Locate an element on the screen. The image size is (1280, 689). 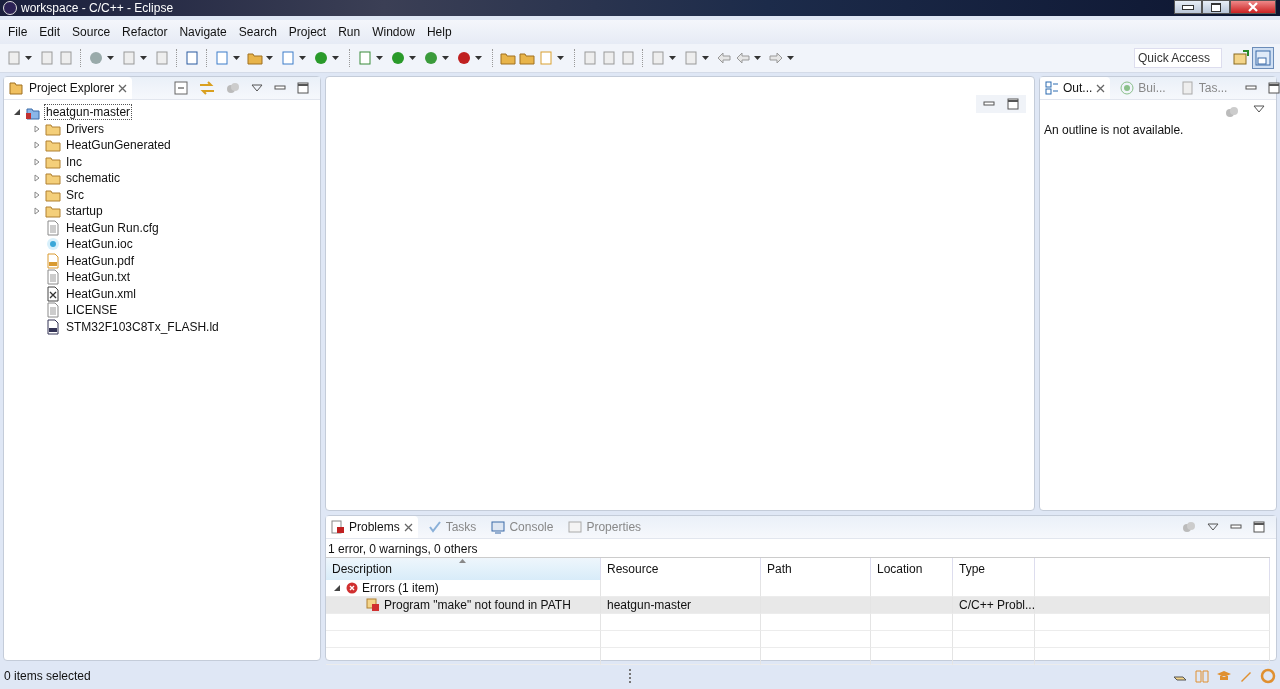
menu-item: File is located at coordinates (18, 32).